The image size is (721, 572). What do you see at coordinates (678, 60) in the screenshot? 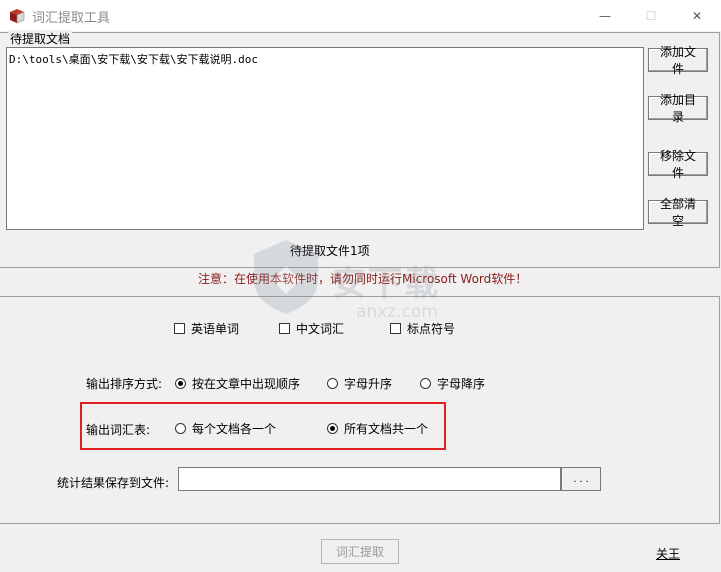
I see `add-file-button: 添加文件` at bounding box center [678, 60].